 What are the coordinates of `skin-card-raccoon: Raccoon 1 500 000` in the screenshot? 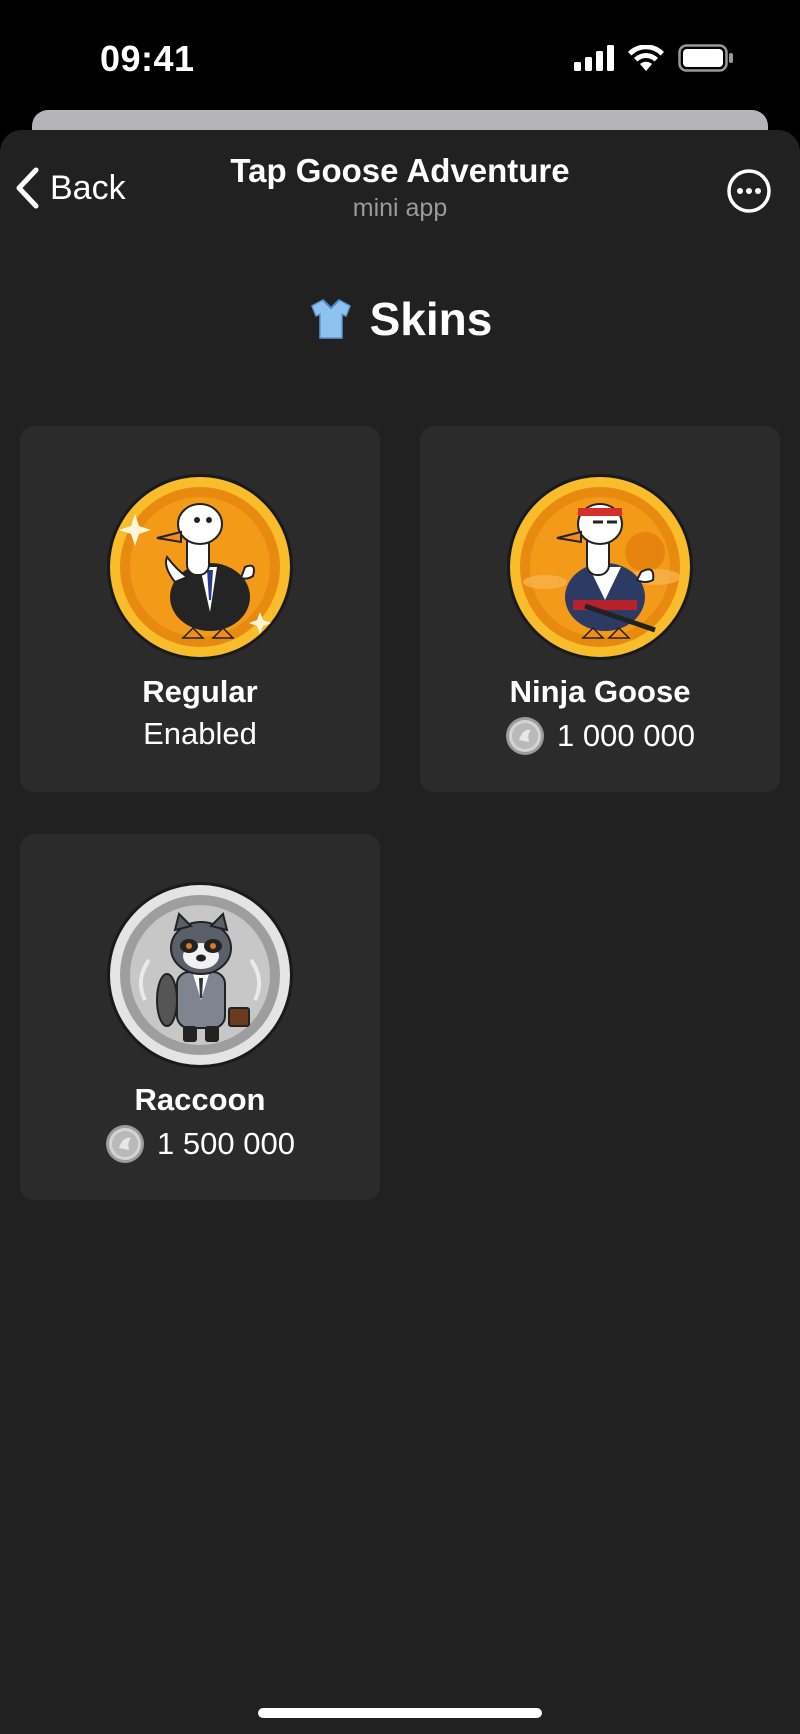 It's located at (200, 1017).